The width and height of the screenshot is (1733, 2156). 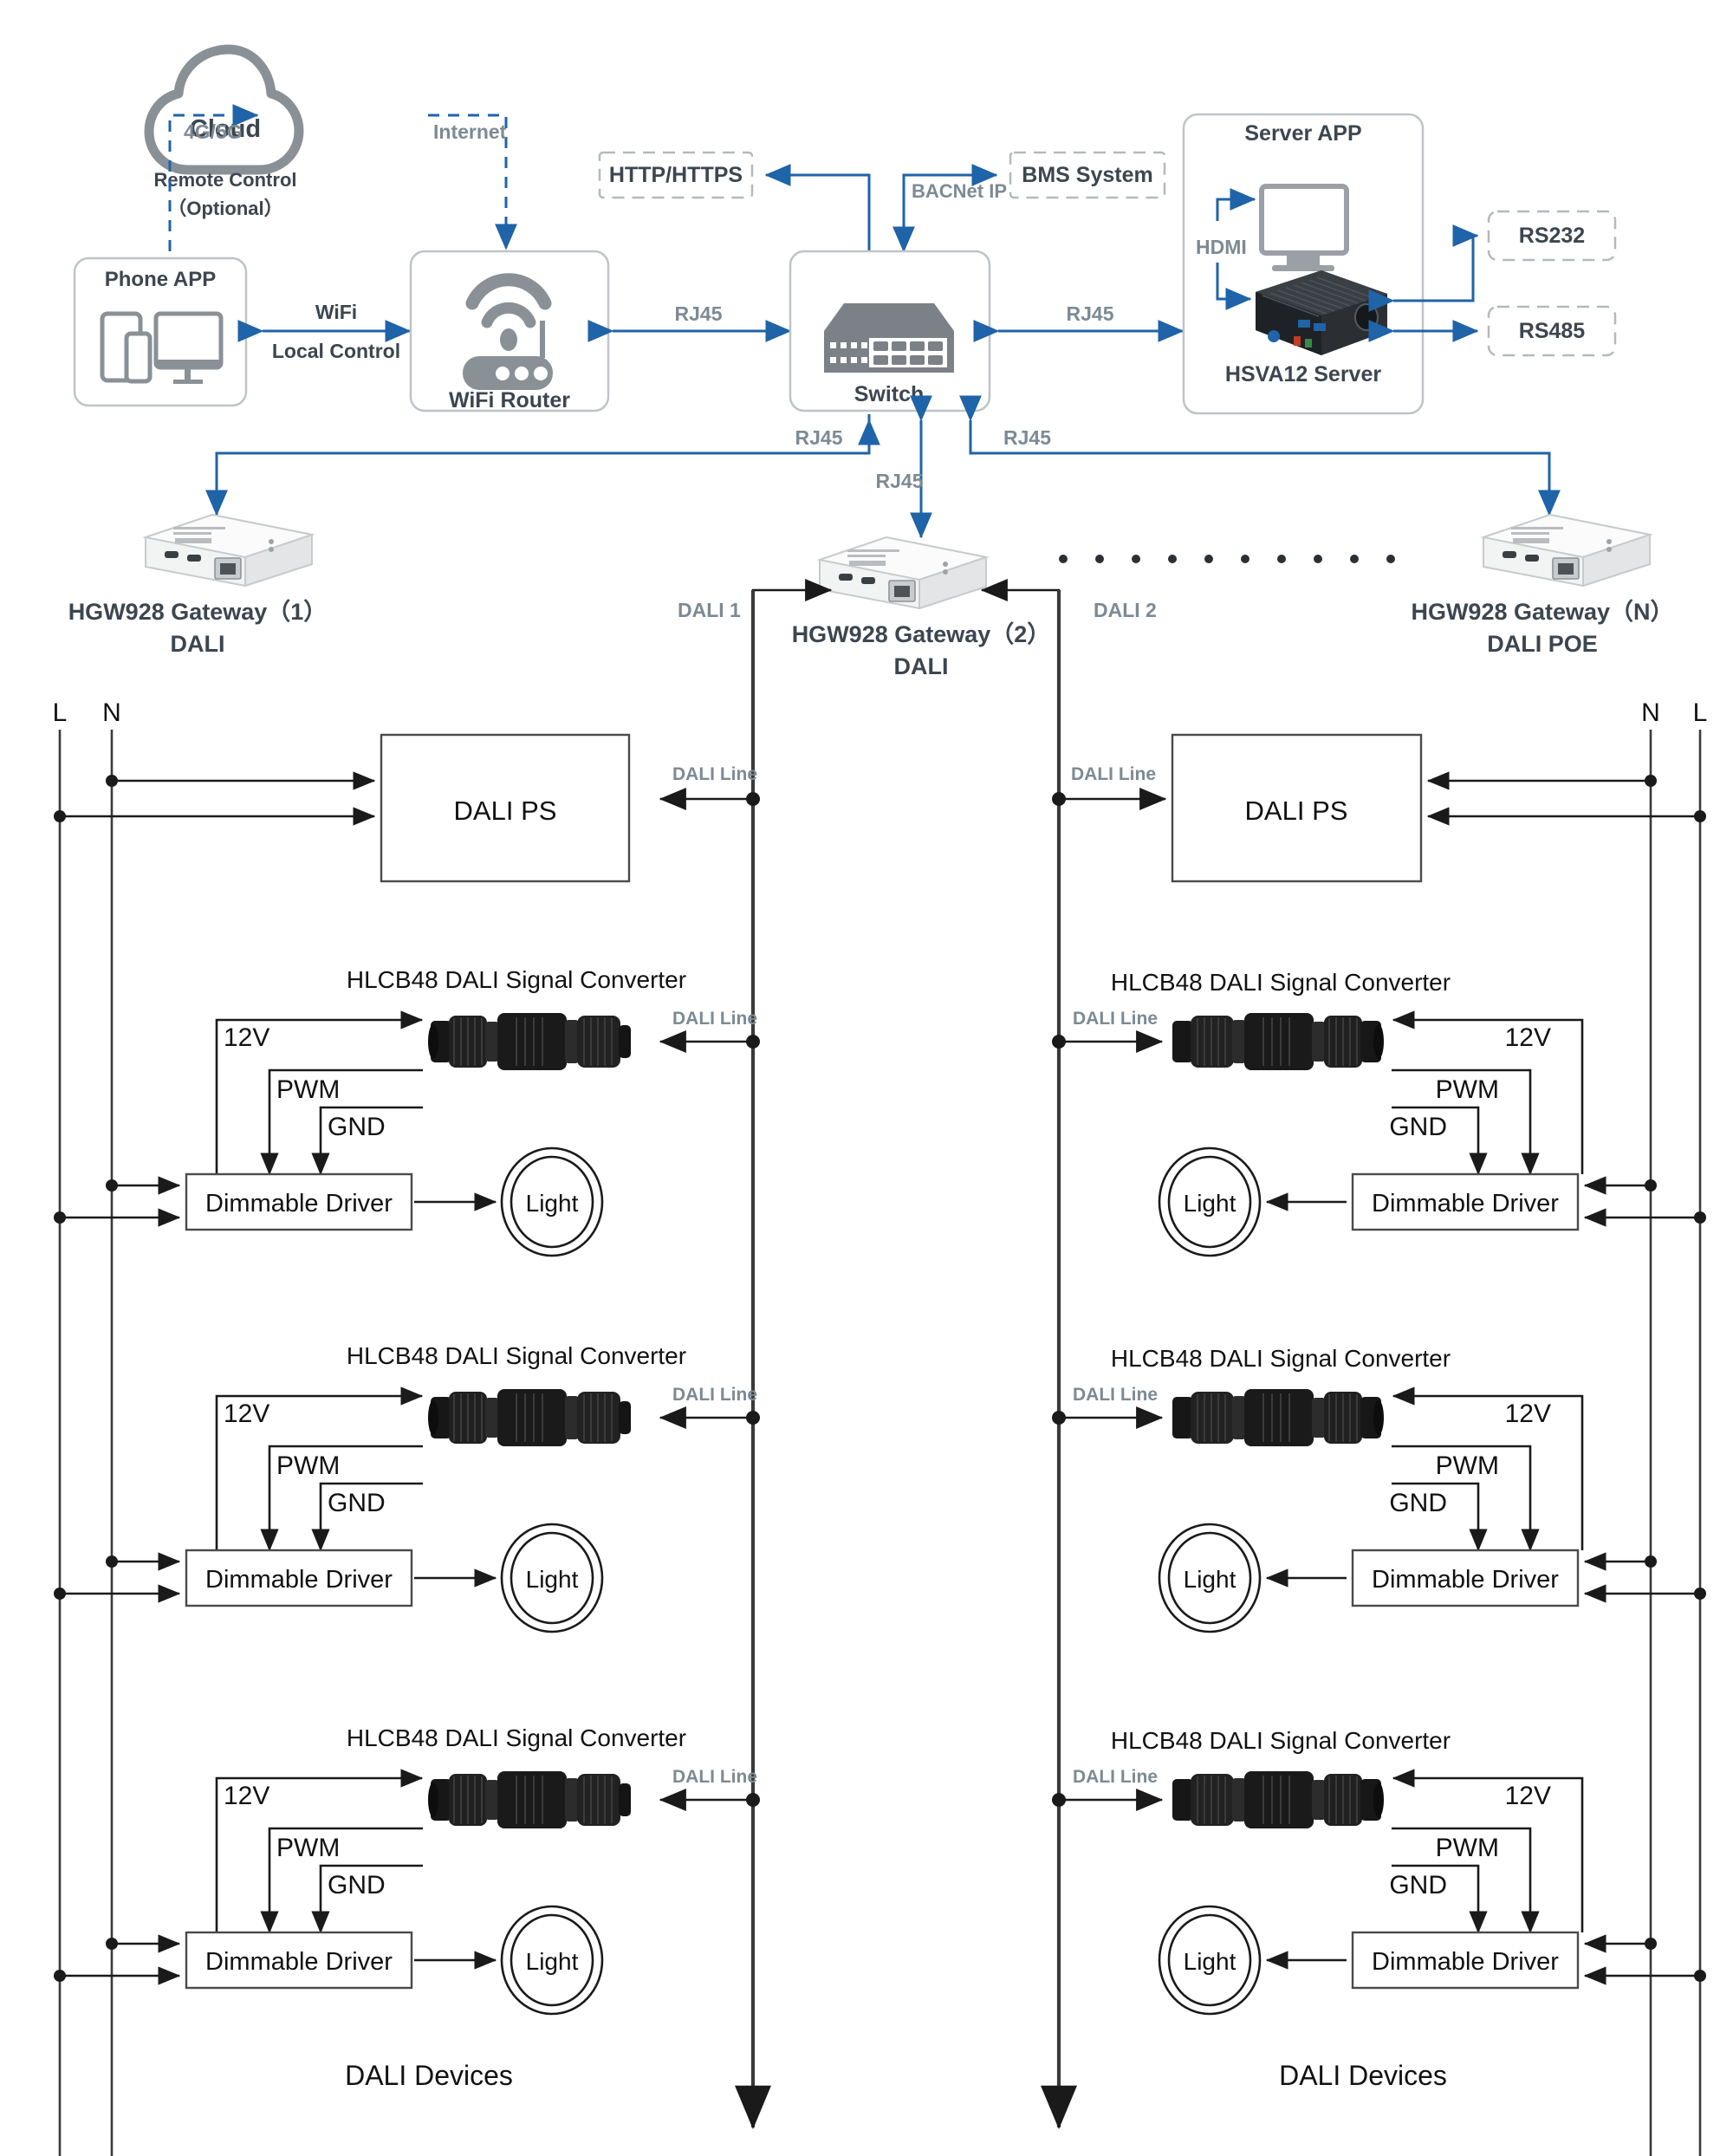 I want to click on link-4g5g-label: 4G/5G, so click(x=214, y=131).